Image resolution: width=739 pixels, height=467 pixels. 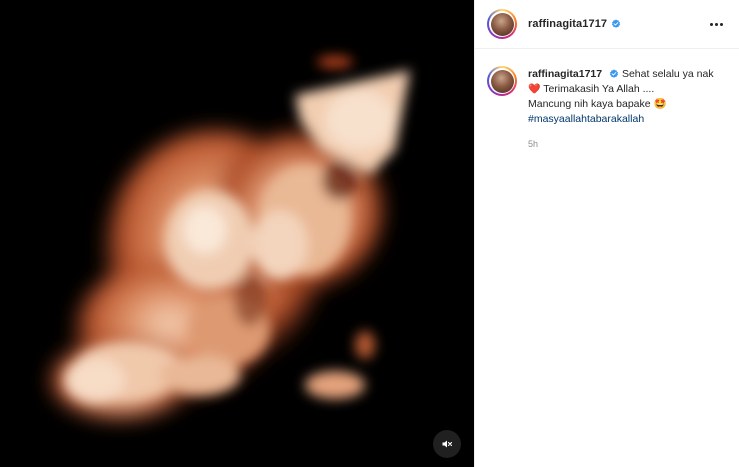 What do you see at coordinates (589, 104) in the screenshot?
I see `caption-line-3: Mancung nih kaya bapake` at bounding box center [589, 104].